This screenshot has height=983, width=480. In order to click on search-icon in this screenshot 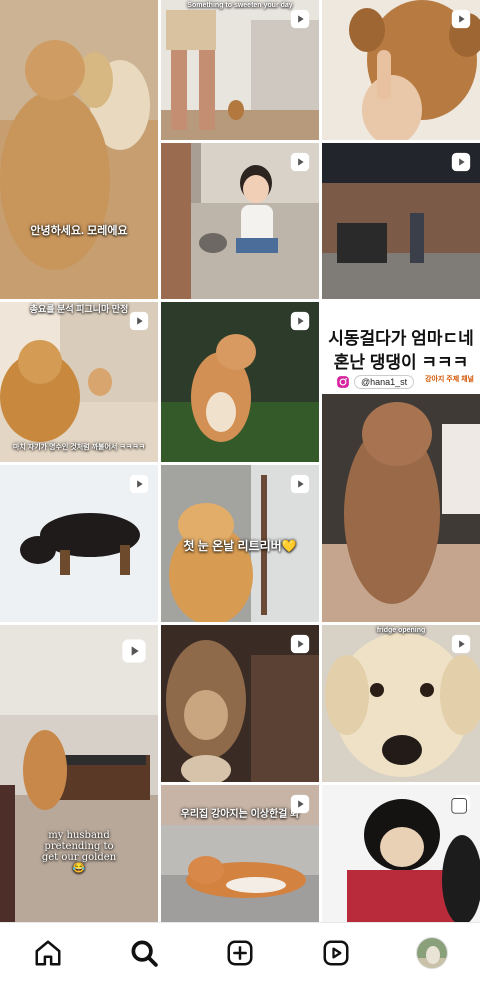, I will do `click(144, 953)`.